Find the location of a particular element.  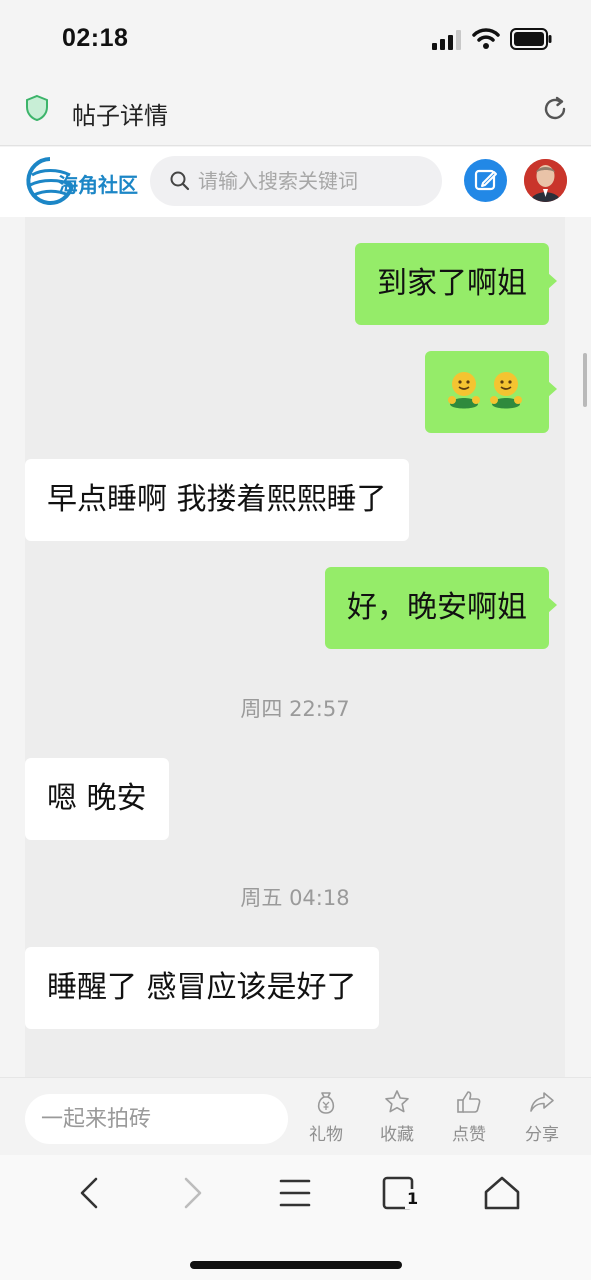

chat-timestamp: 周五 04:18 is located at coordinates (295, 898).